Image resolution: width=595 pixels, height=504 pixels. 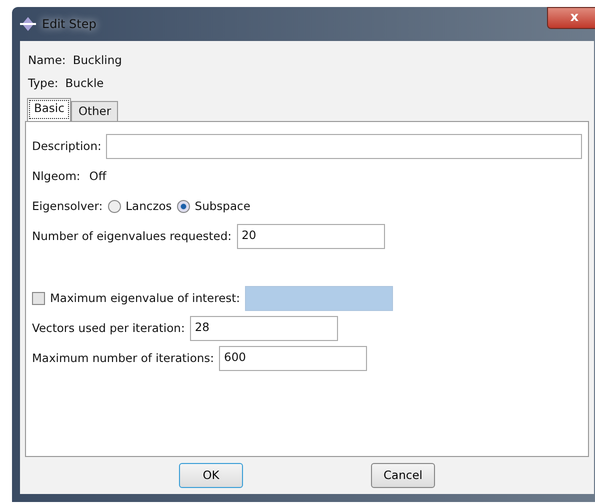 I want to click on field-label: Number of eigenvalues requested:, so click(x=132, y=236).